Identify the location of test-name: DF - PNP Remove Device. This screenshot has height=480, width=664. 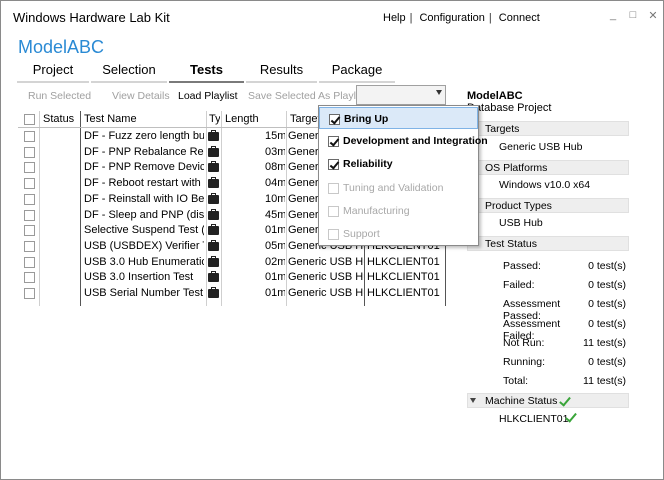
(144, 167).